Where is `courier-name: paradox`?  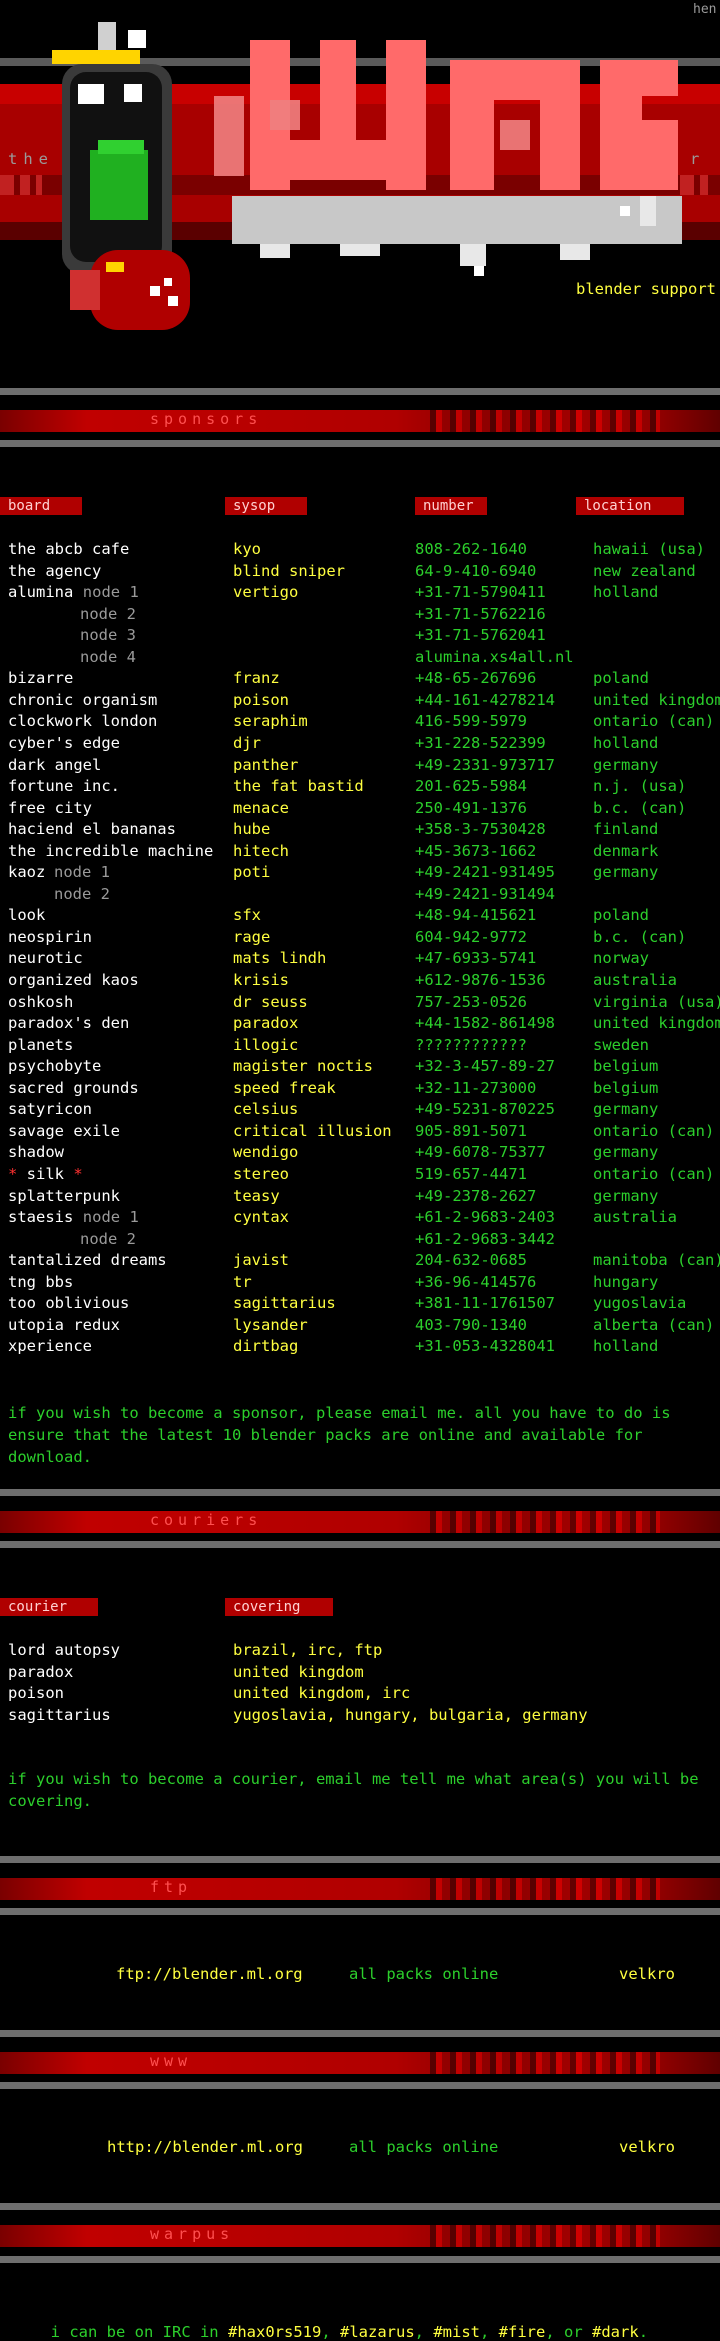 courier-name: paradox is located at coordinates (41, 1671).